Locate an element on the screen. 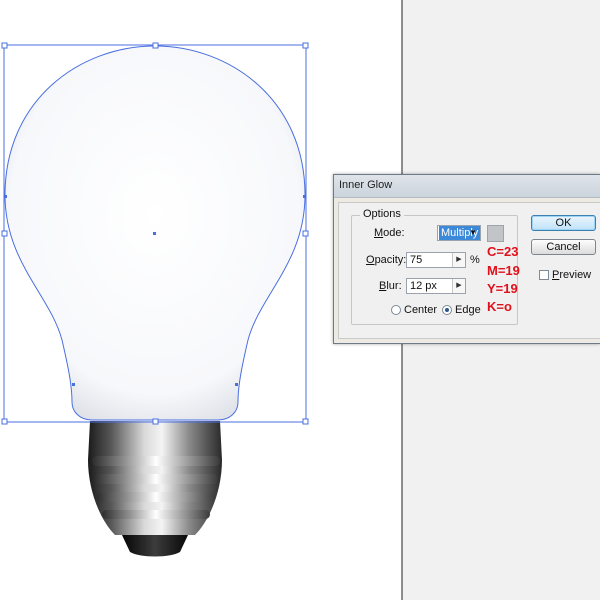 The width and height of the screenshot is (600, 600). dialog-title: Inner Glow is located at coordinates (366, 185).